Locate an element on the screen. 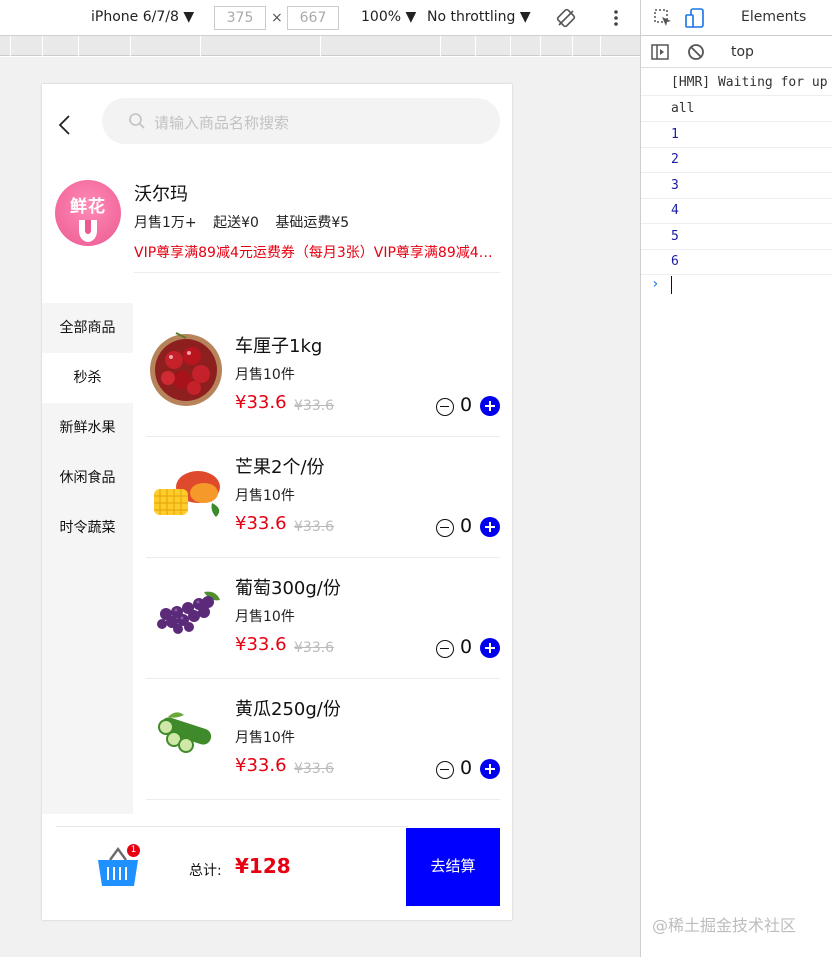 The height and width of the screenshot is (957, 832). min-delivery: 起送¥0 is located at coordinates (236, 223).